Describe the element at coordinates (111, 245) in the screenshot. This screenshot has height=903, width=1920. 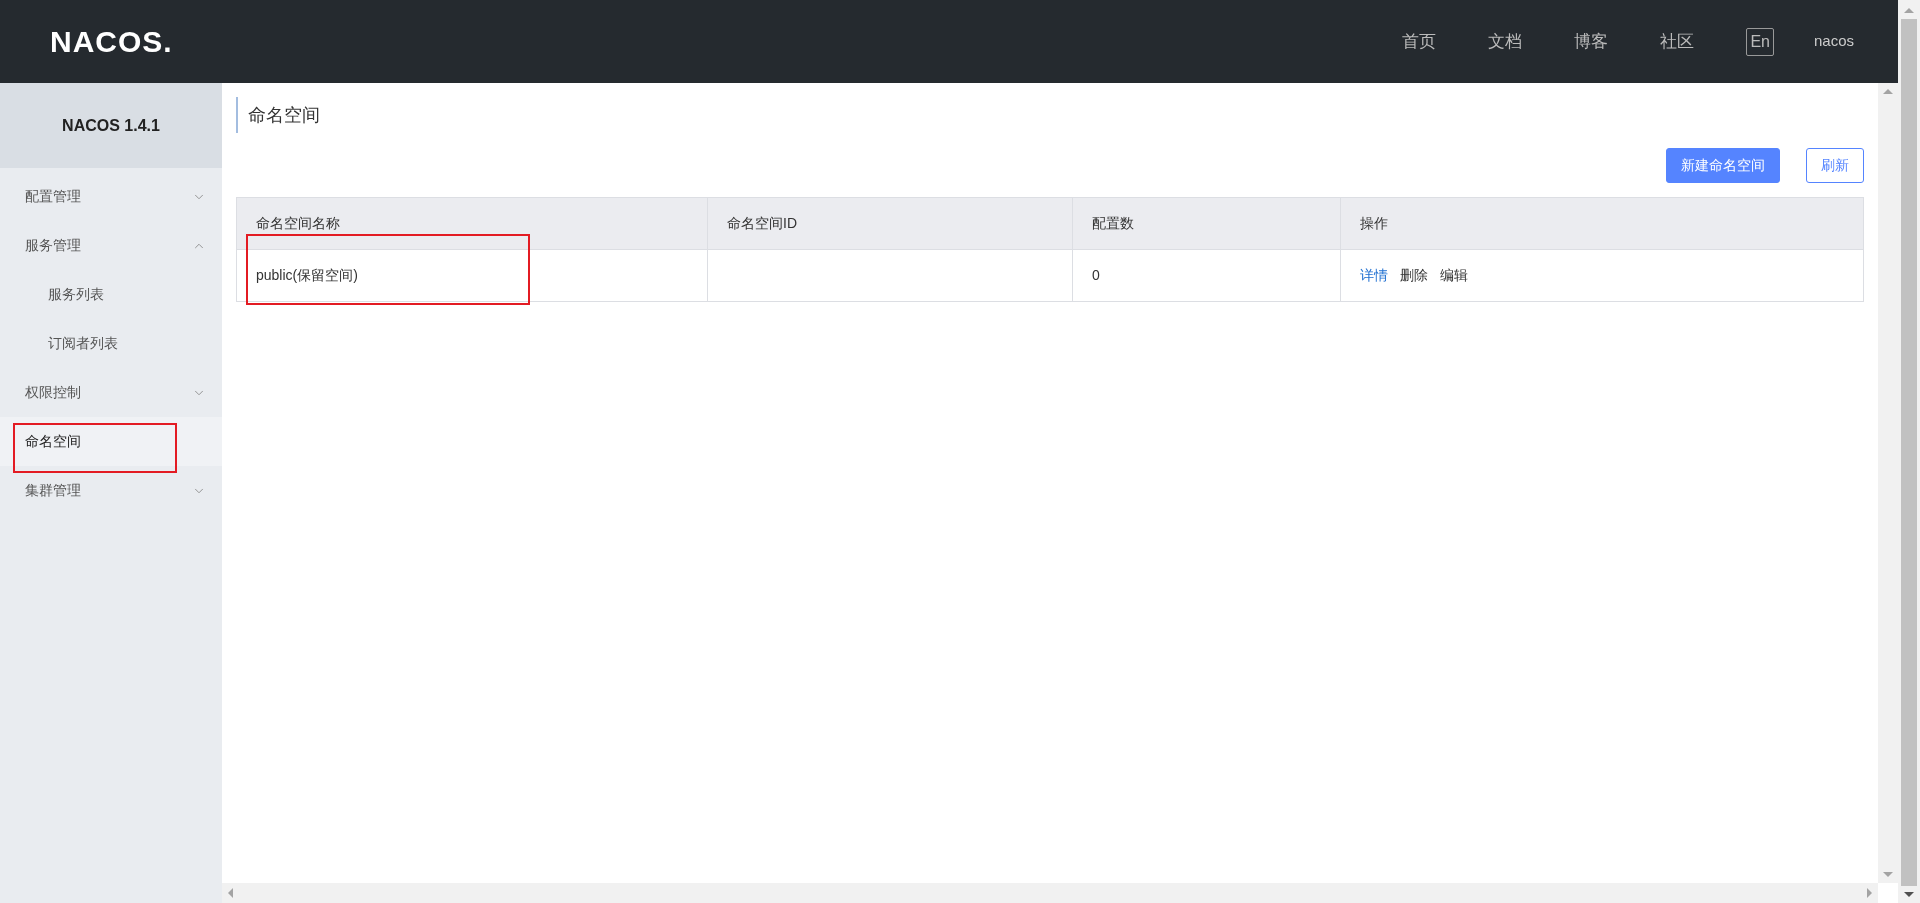
I see `sidebar-item: 服务管理` at that location.